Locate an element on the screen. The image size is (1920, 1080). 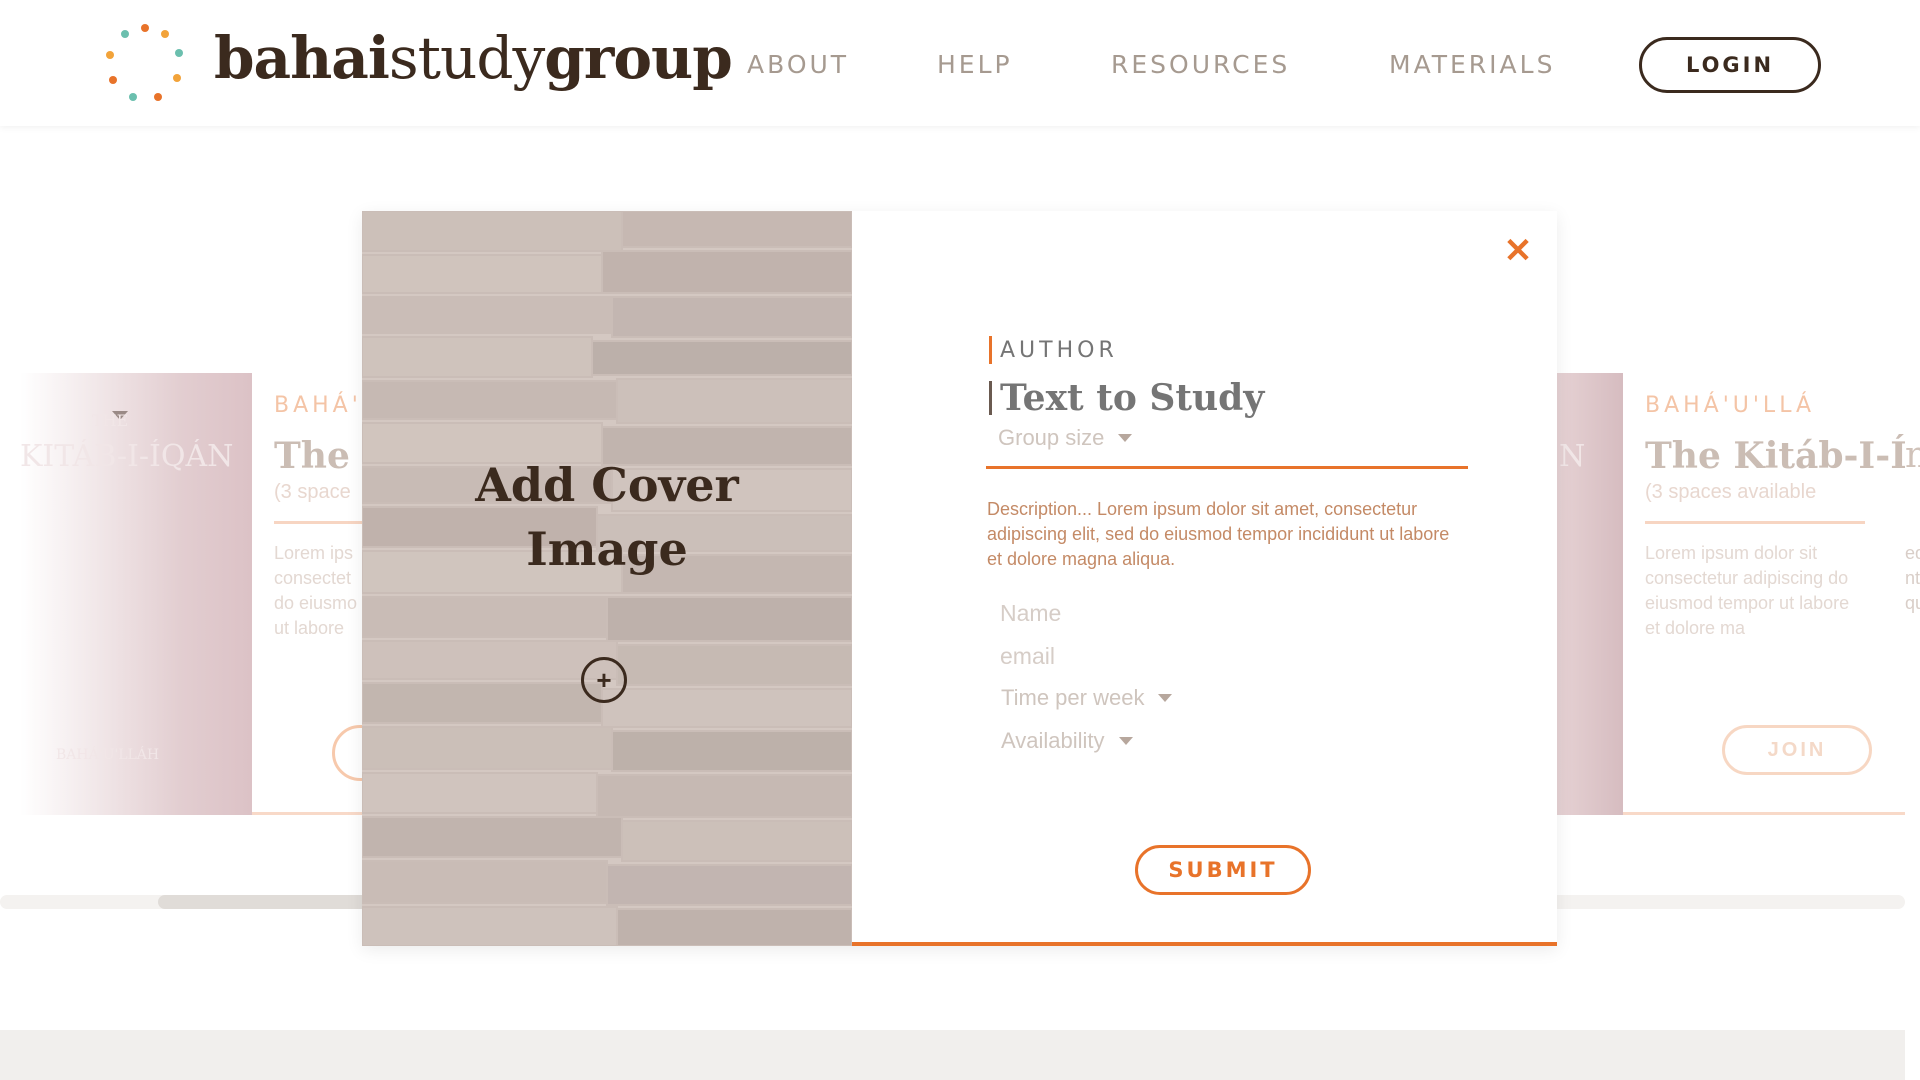
join-label: JOIN is located at coordinates (1797, 749).